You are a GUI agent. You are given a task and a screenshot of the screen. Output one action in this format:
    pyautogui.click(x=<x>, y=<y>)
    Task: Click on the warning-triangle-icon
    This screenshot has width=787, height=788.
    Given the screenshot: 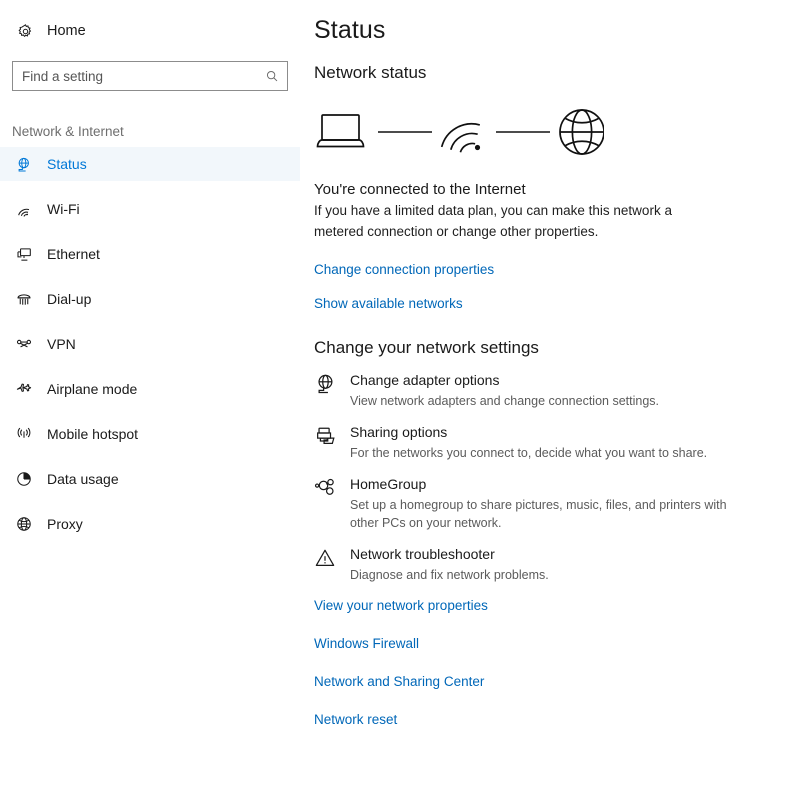 What is the action you would take?
    pyautogui.click(x=332, y=557)
    